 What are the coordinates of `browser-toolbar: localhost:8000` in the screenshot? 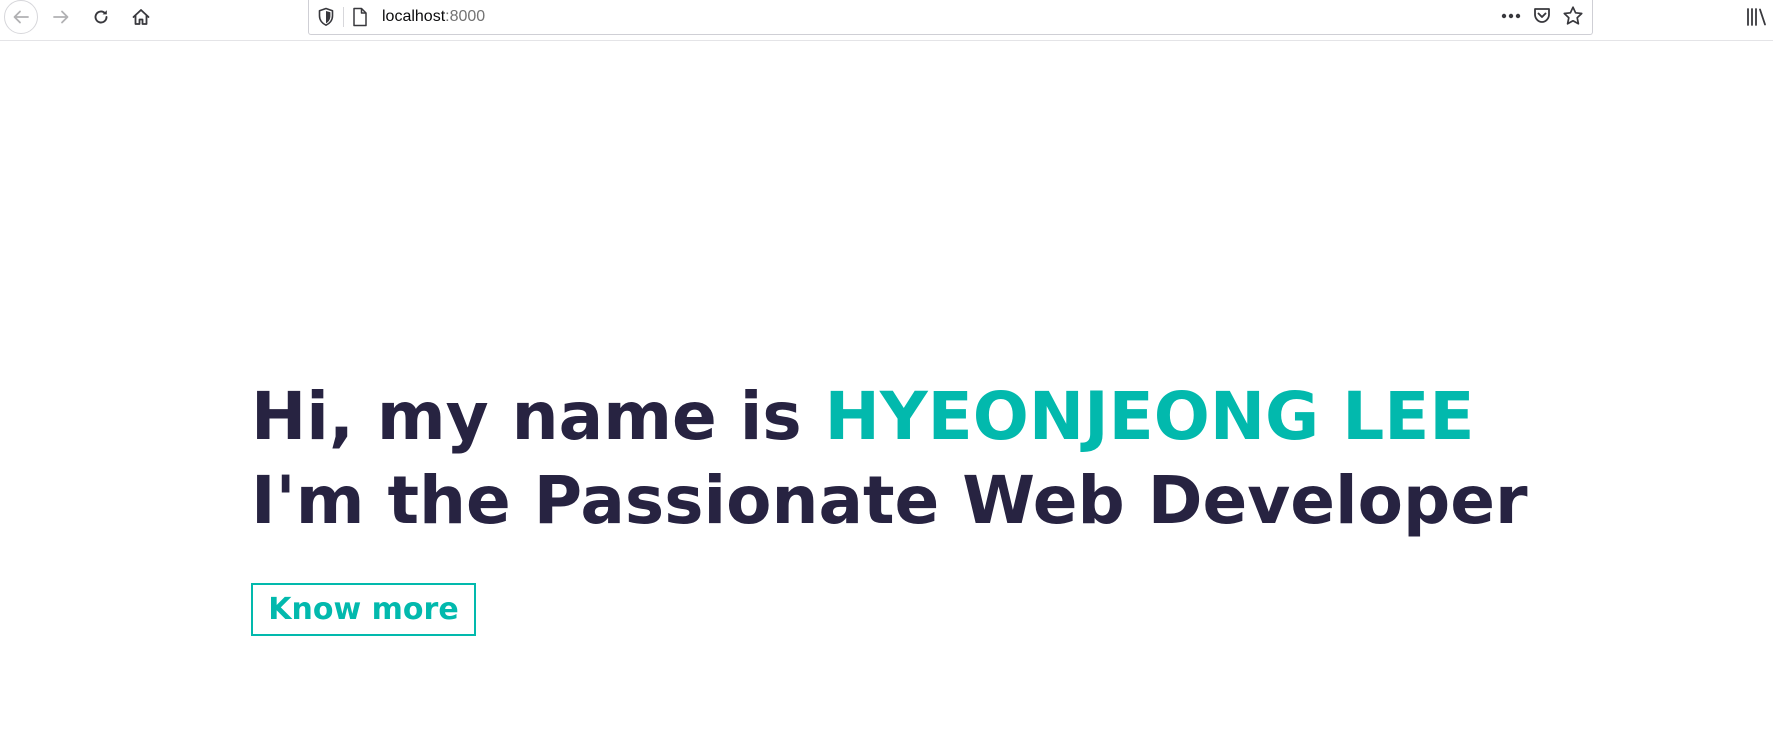 It's located at (886, 20).